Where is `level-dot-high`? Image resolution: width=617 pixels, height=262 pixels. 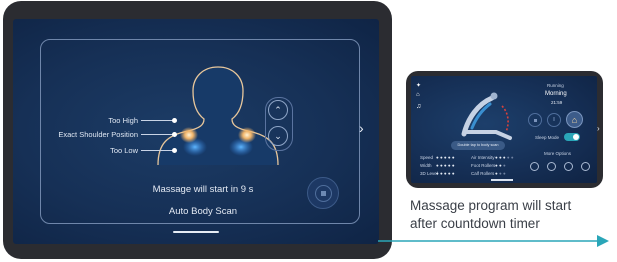 level-dot-high is located at coordinates (174, 120).